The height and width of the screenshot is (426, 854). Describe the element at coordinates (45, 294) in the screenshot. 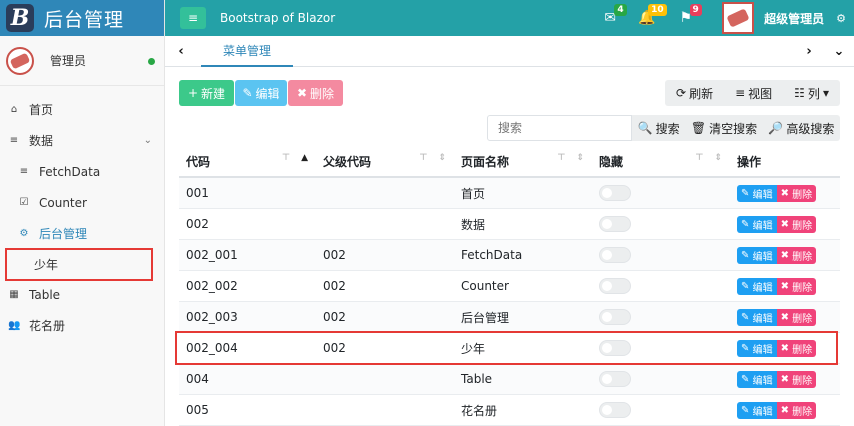

I see `sidebar-item-label: Table` at that location.